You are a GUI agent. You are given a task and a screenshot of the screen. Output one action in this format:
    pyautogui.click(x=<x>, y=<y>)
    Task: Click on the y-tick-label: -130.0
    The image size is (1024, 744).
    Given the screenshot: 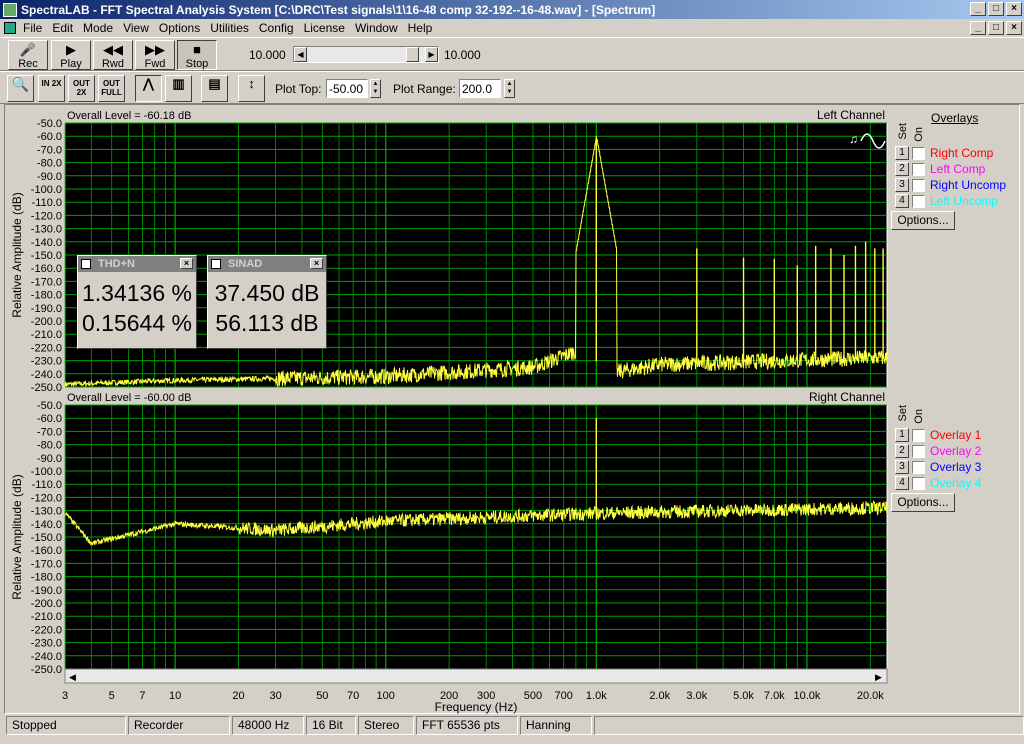 What is the action you would take?
    pyautogui.click(x=46, y=230)
    